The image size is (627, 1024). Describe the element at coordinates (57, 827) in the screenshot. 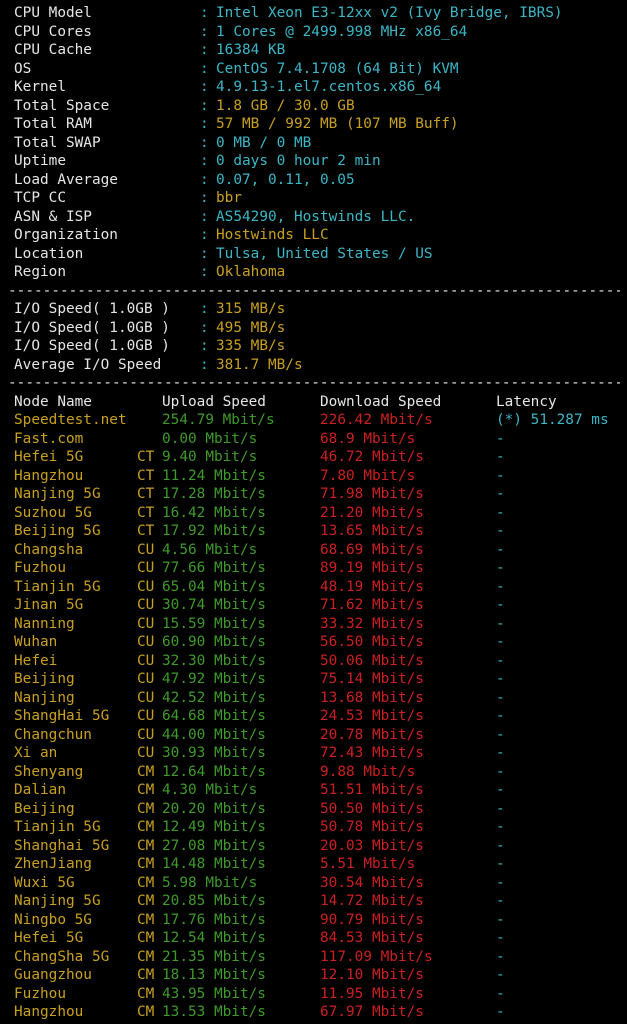

I see `node-name: Tianjin 5G` at that location.